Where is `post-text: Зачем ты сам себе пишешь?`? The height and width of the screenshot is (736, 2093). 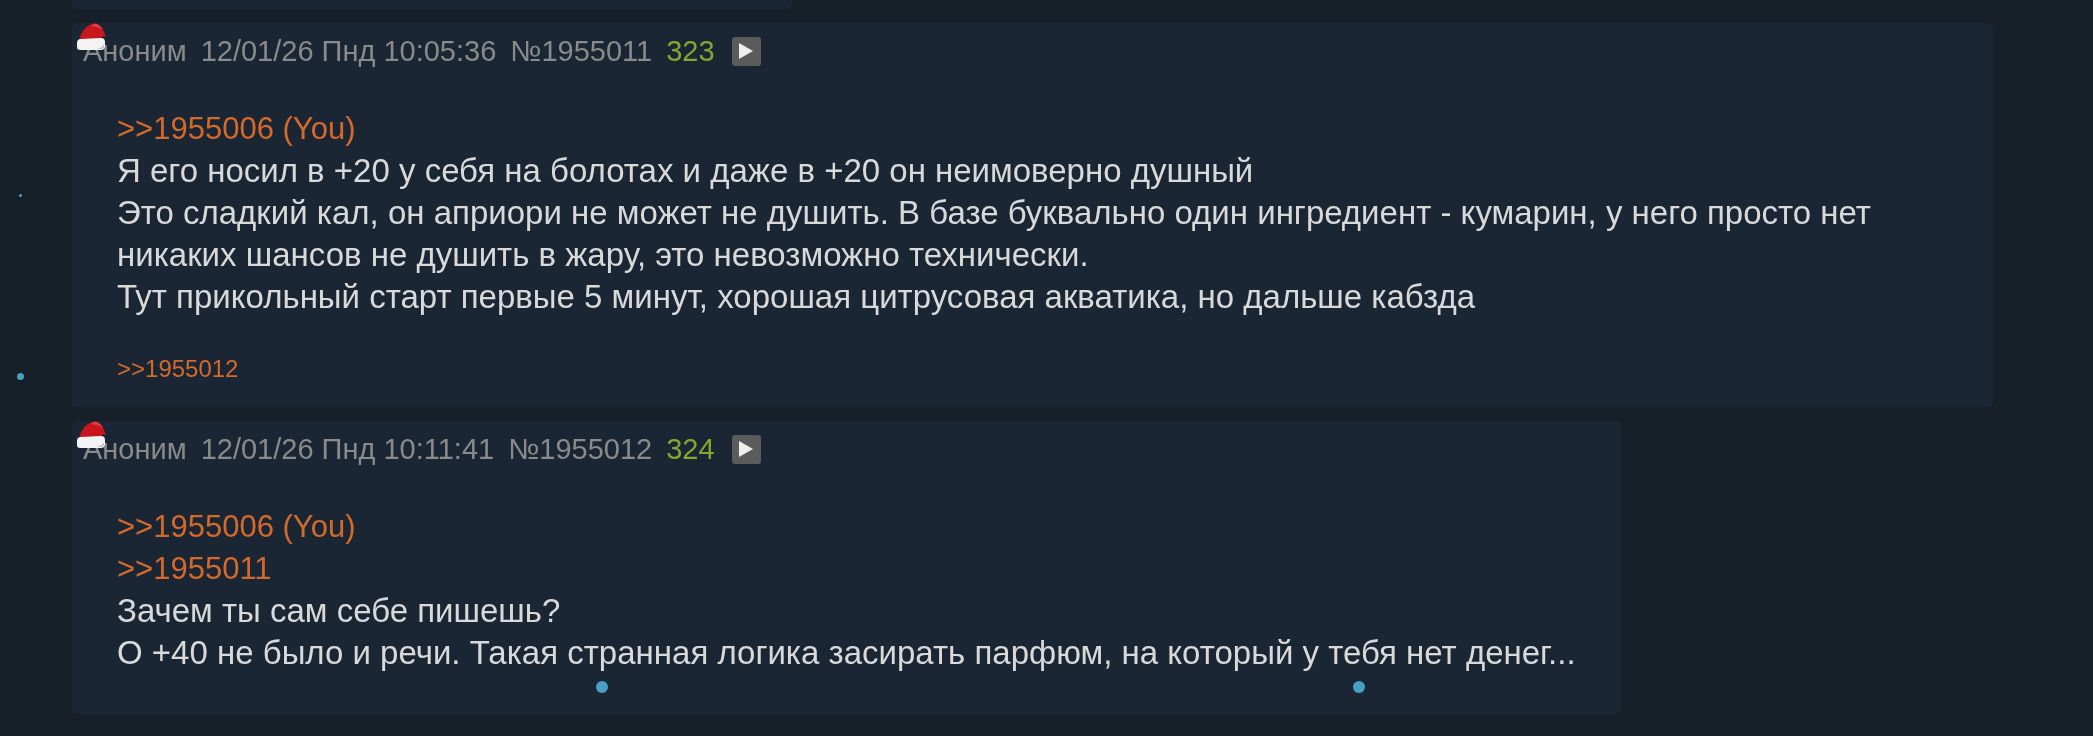
post-text: Зачем ты сам себе пишешь? is located at coordinates (339, 611).